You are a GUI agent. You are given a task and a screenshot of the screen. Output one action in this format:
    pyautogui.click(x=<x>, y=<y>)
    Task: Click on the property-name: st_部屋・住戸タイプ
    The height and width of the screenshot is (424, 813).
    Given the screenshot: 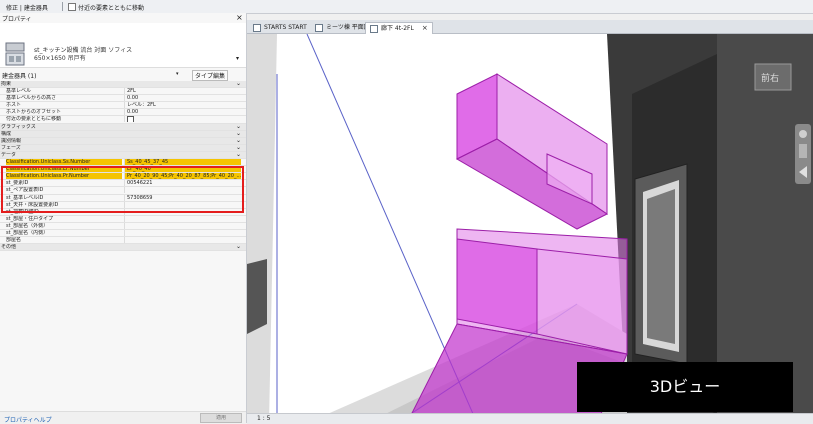 What is the action you would take?
    pyautogui.click(x=30, y=218)
    